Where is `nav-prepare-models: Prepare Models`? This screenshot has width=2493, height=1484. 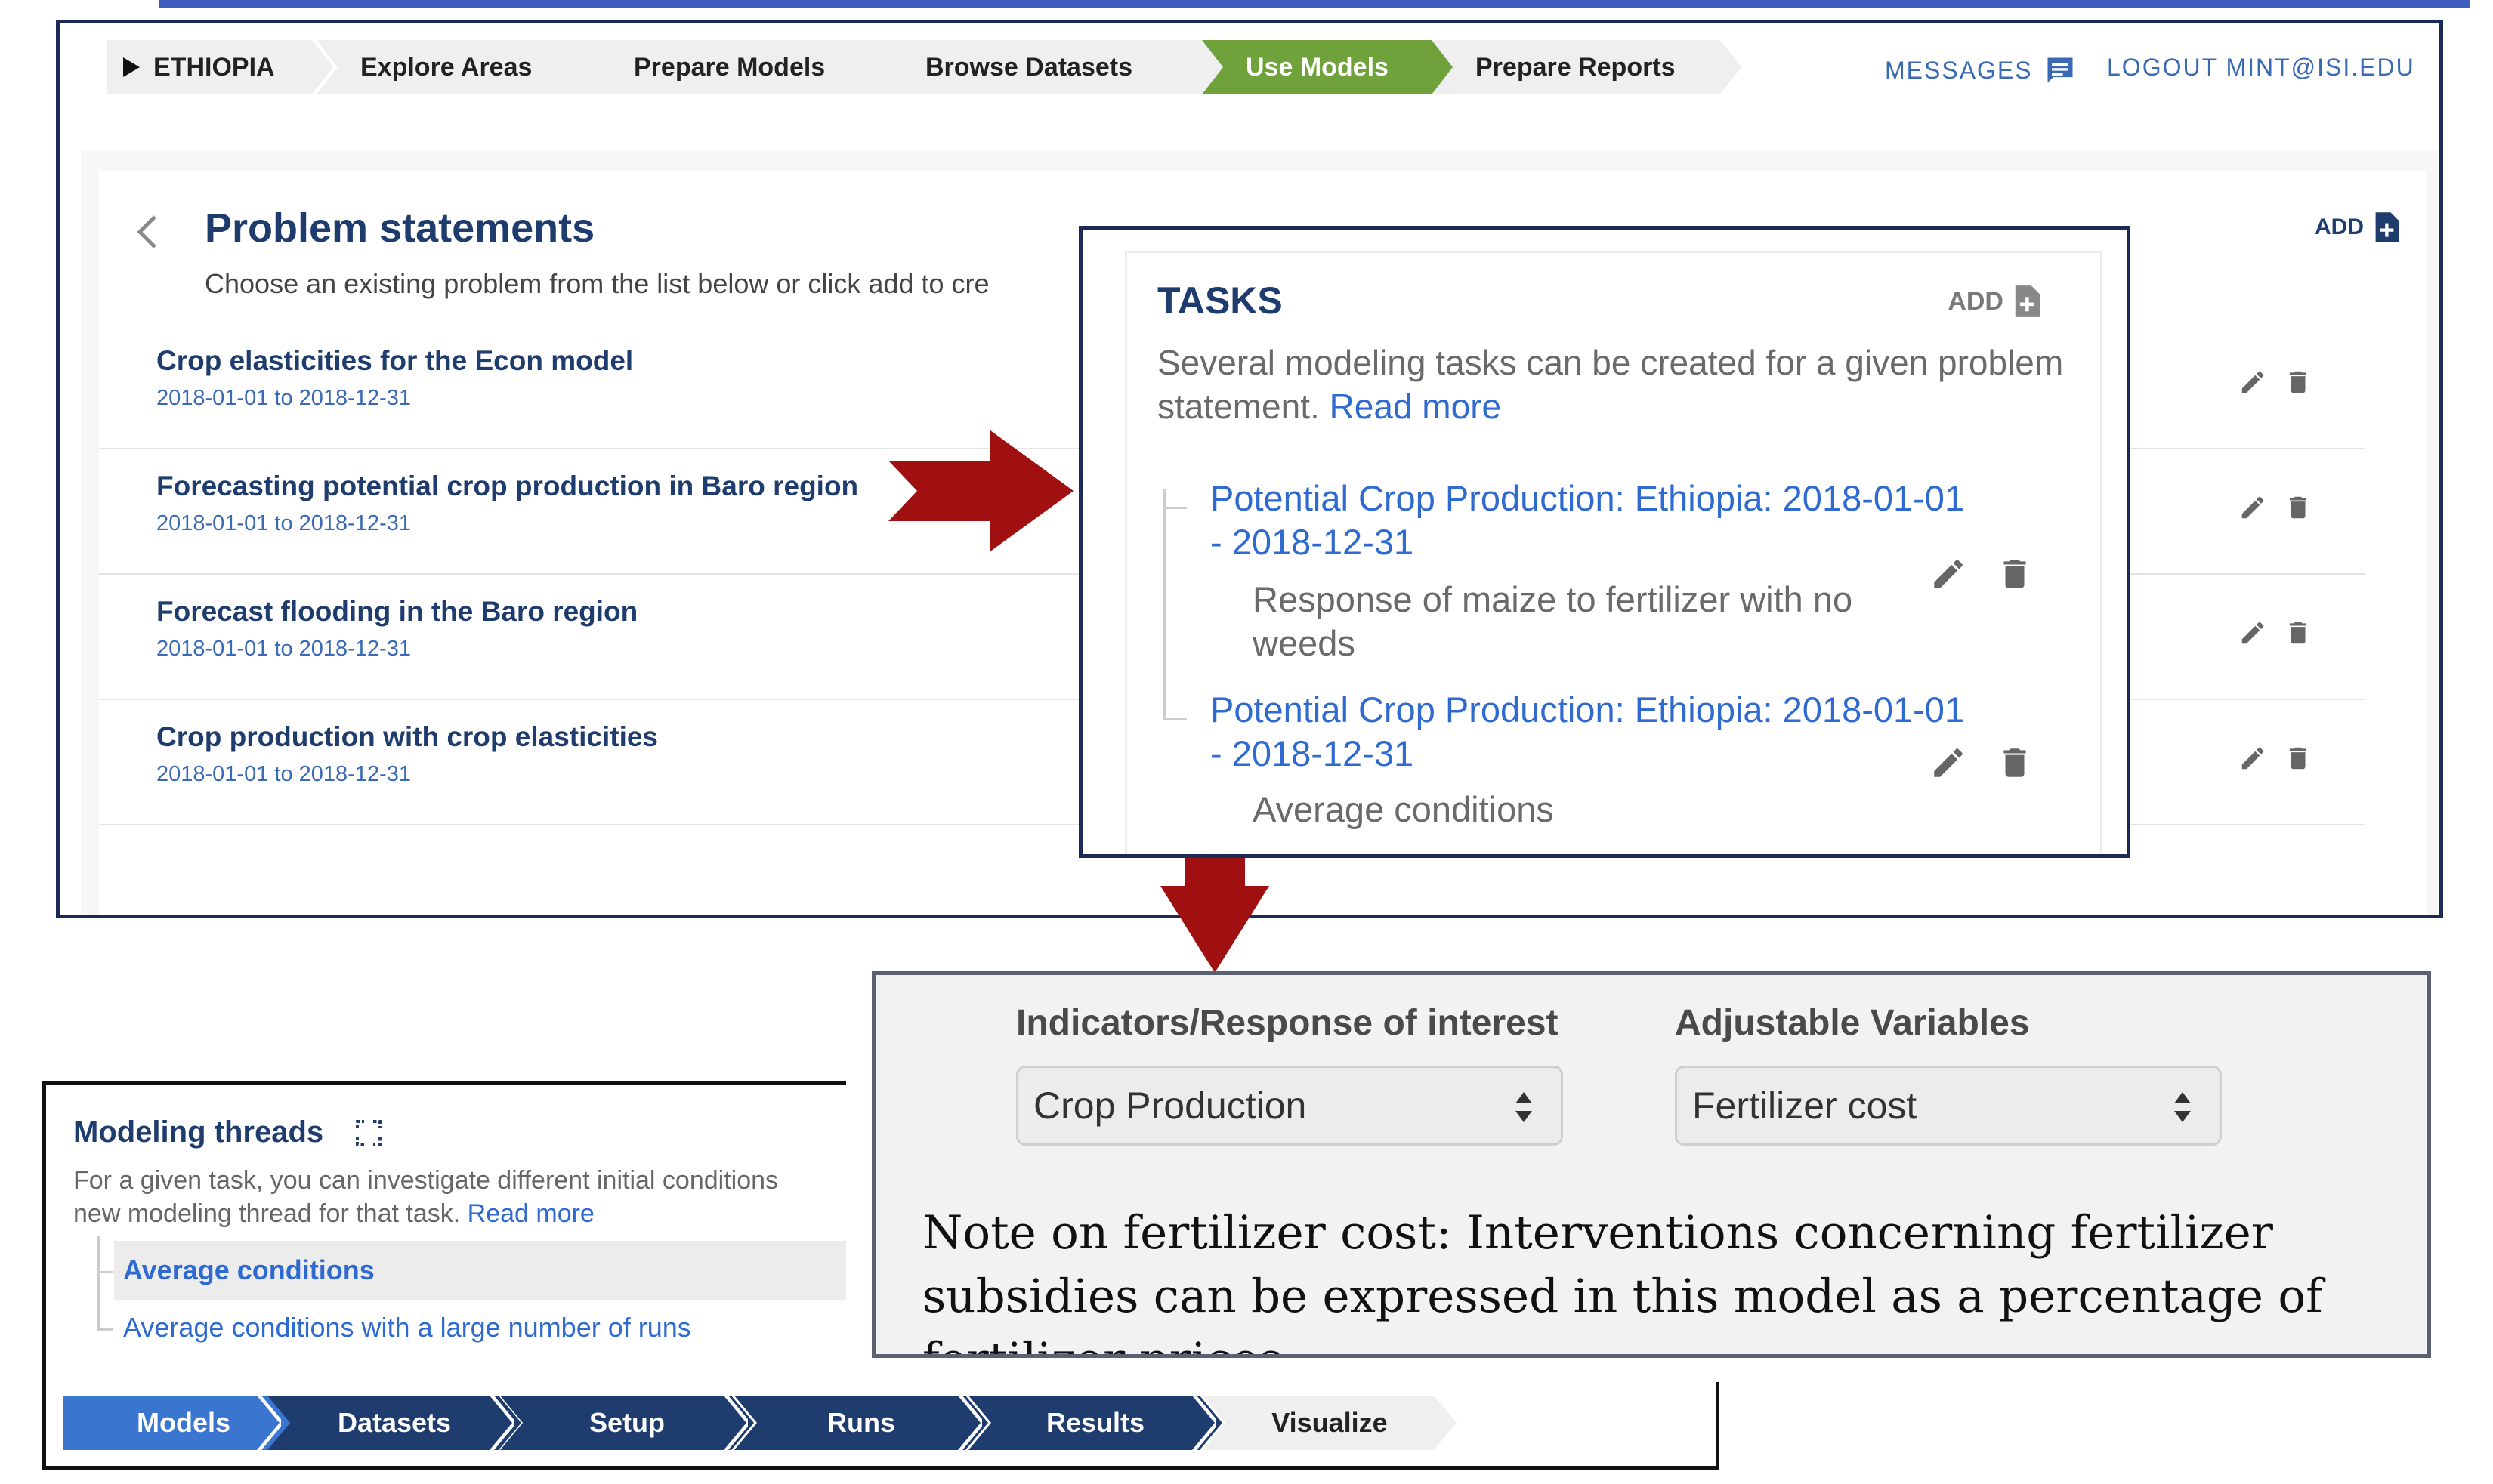
nav-prepare-models: Prepare Models is located at coordinates (749, 67).